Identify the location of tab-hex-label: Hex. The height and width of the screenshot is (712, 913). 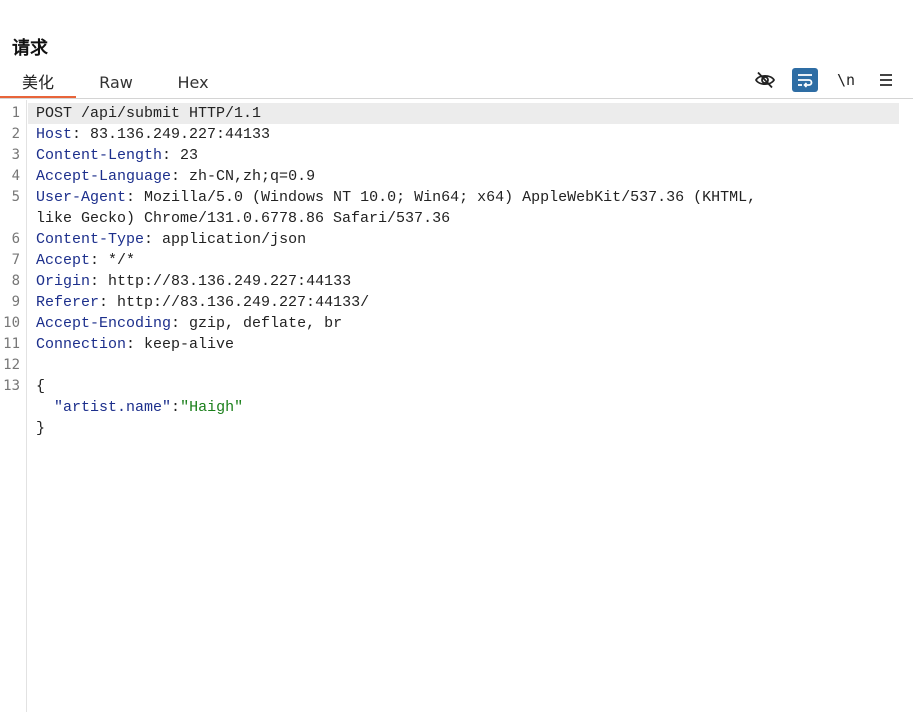
(193, 82).